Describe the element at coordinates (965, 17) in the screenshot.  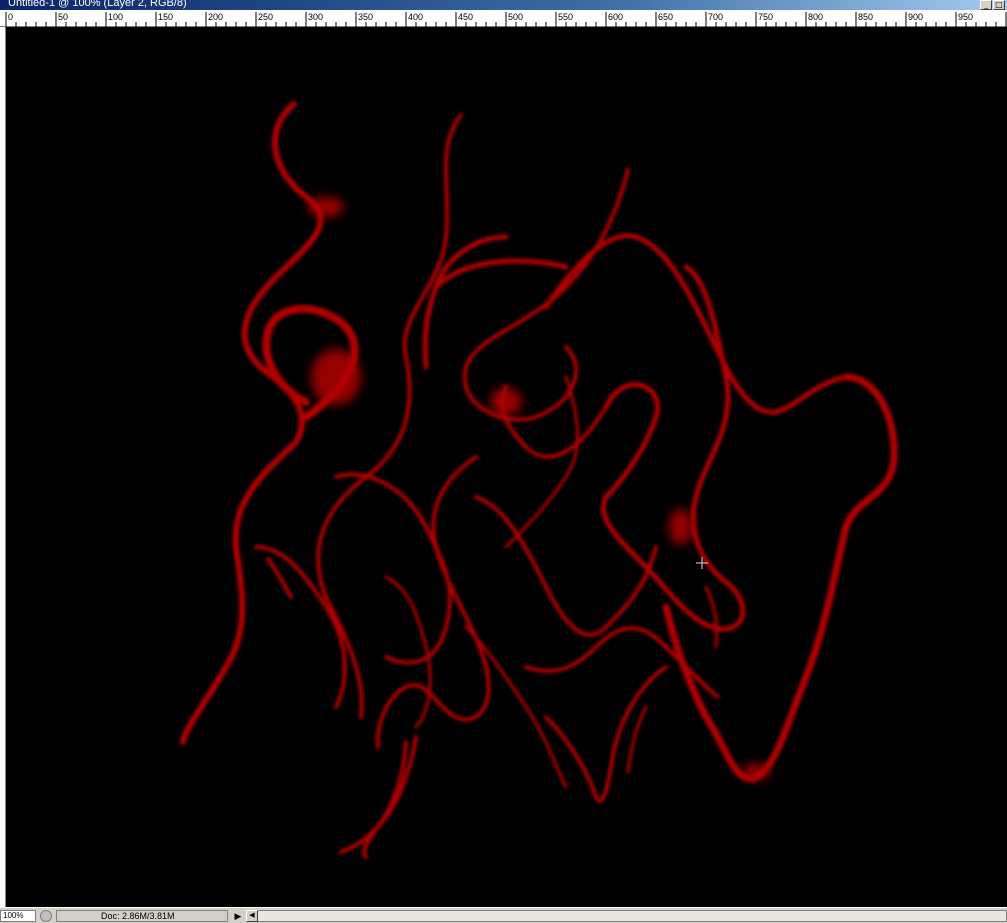
I see `ruler-label: 950` at that location.